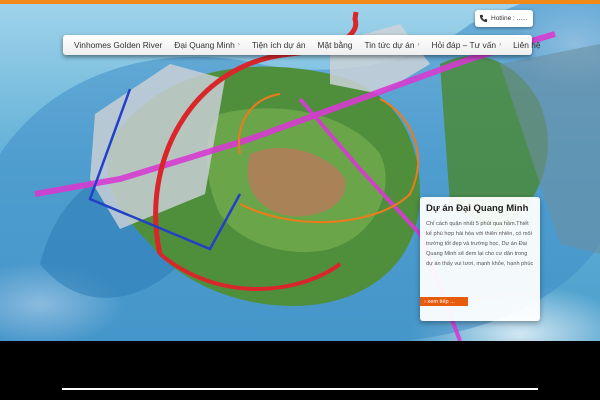 Image resolution: width=600 pixels, height=400 pixels. I want to click on nav-item-lien-he: Liên hệ, so click(526, 45).